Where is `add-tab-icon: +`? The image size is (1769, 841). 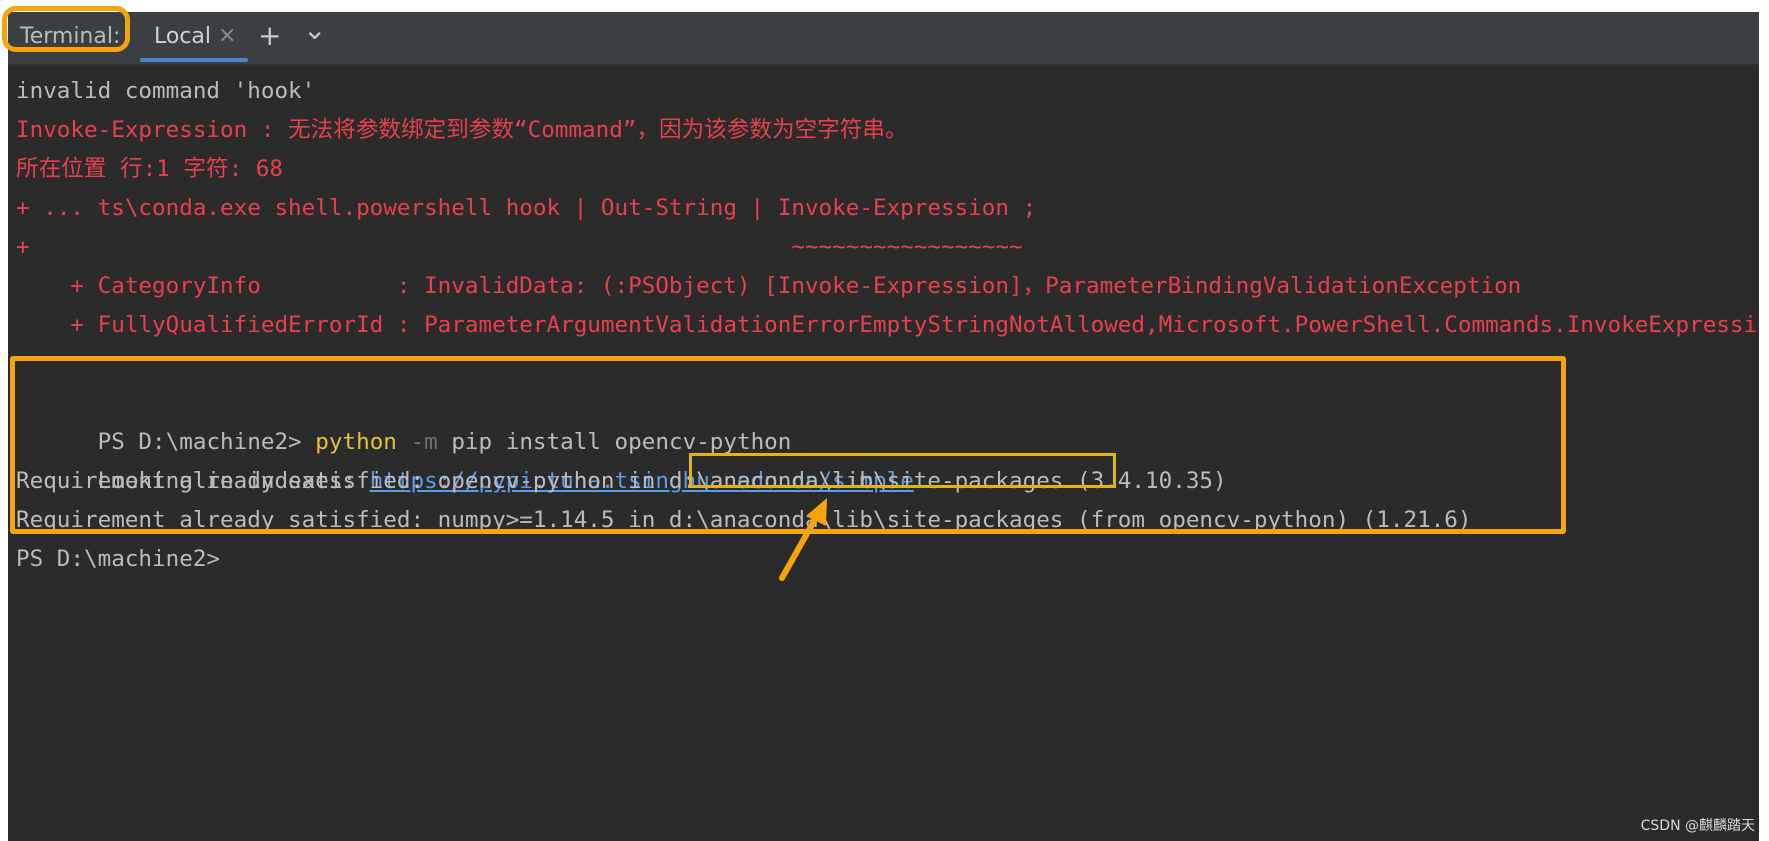
add-tab-icon: + is located at coordinates (269, 36).